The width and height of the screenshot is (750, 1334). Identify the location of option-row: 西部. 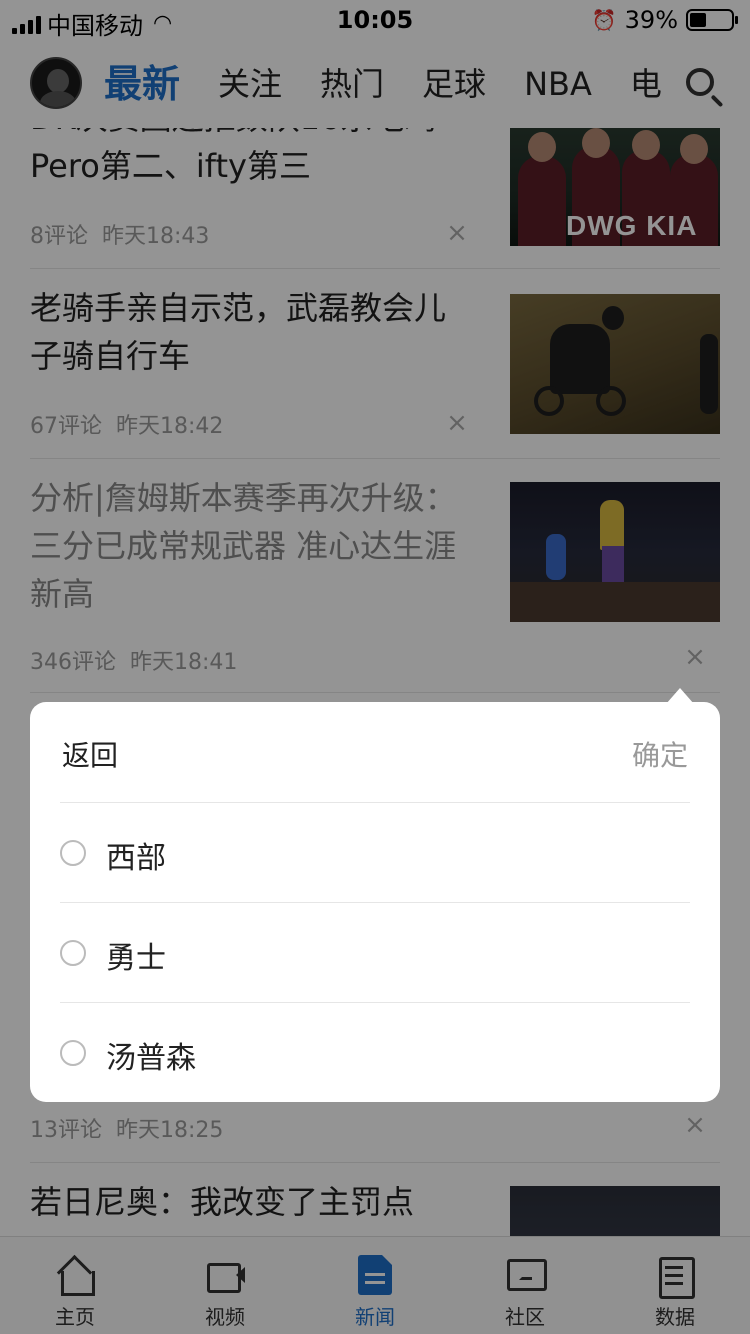
(375, 852).